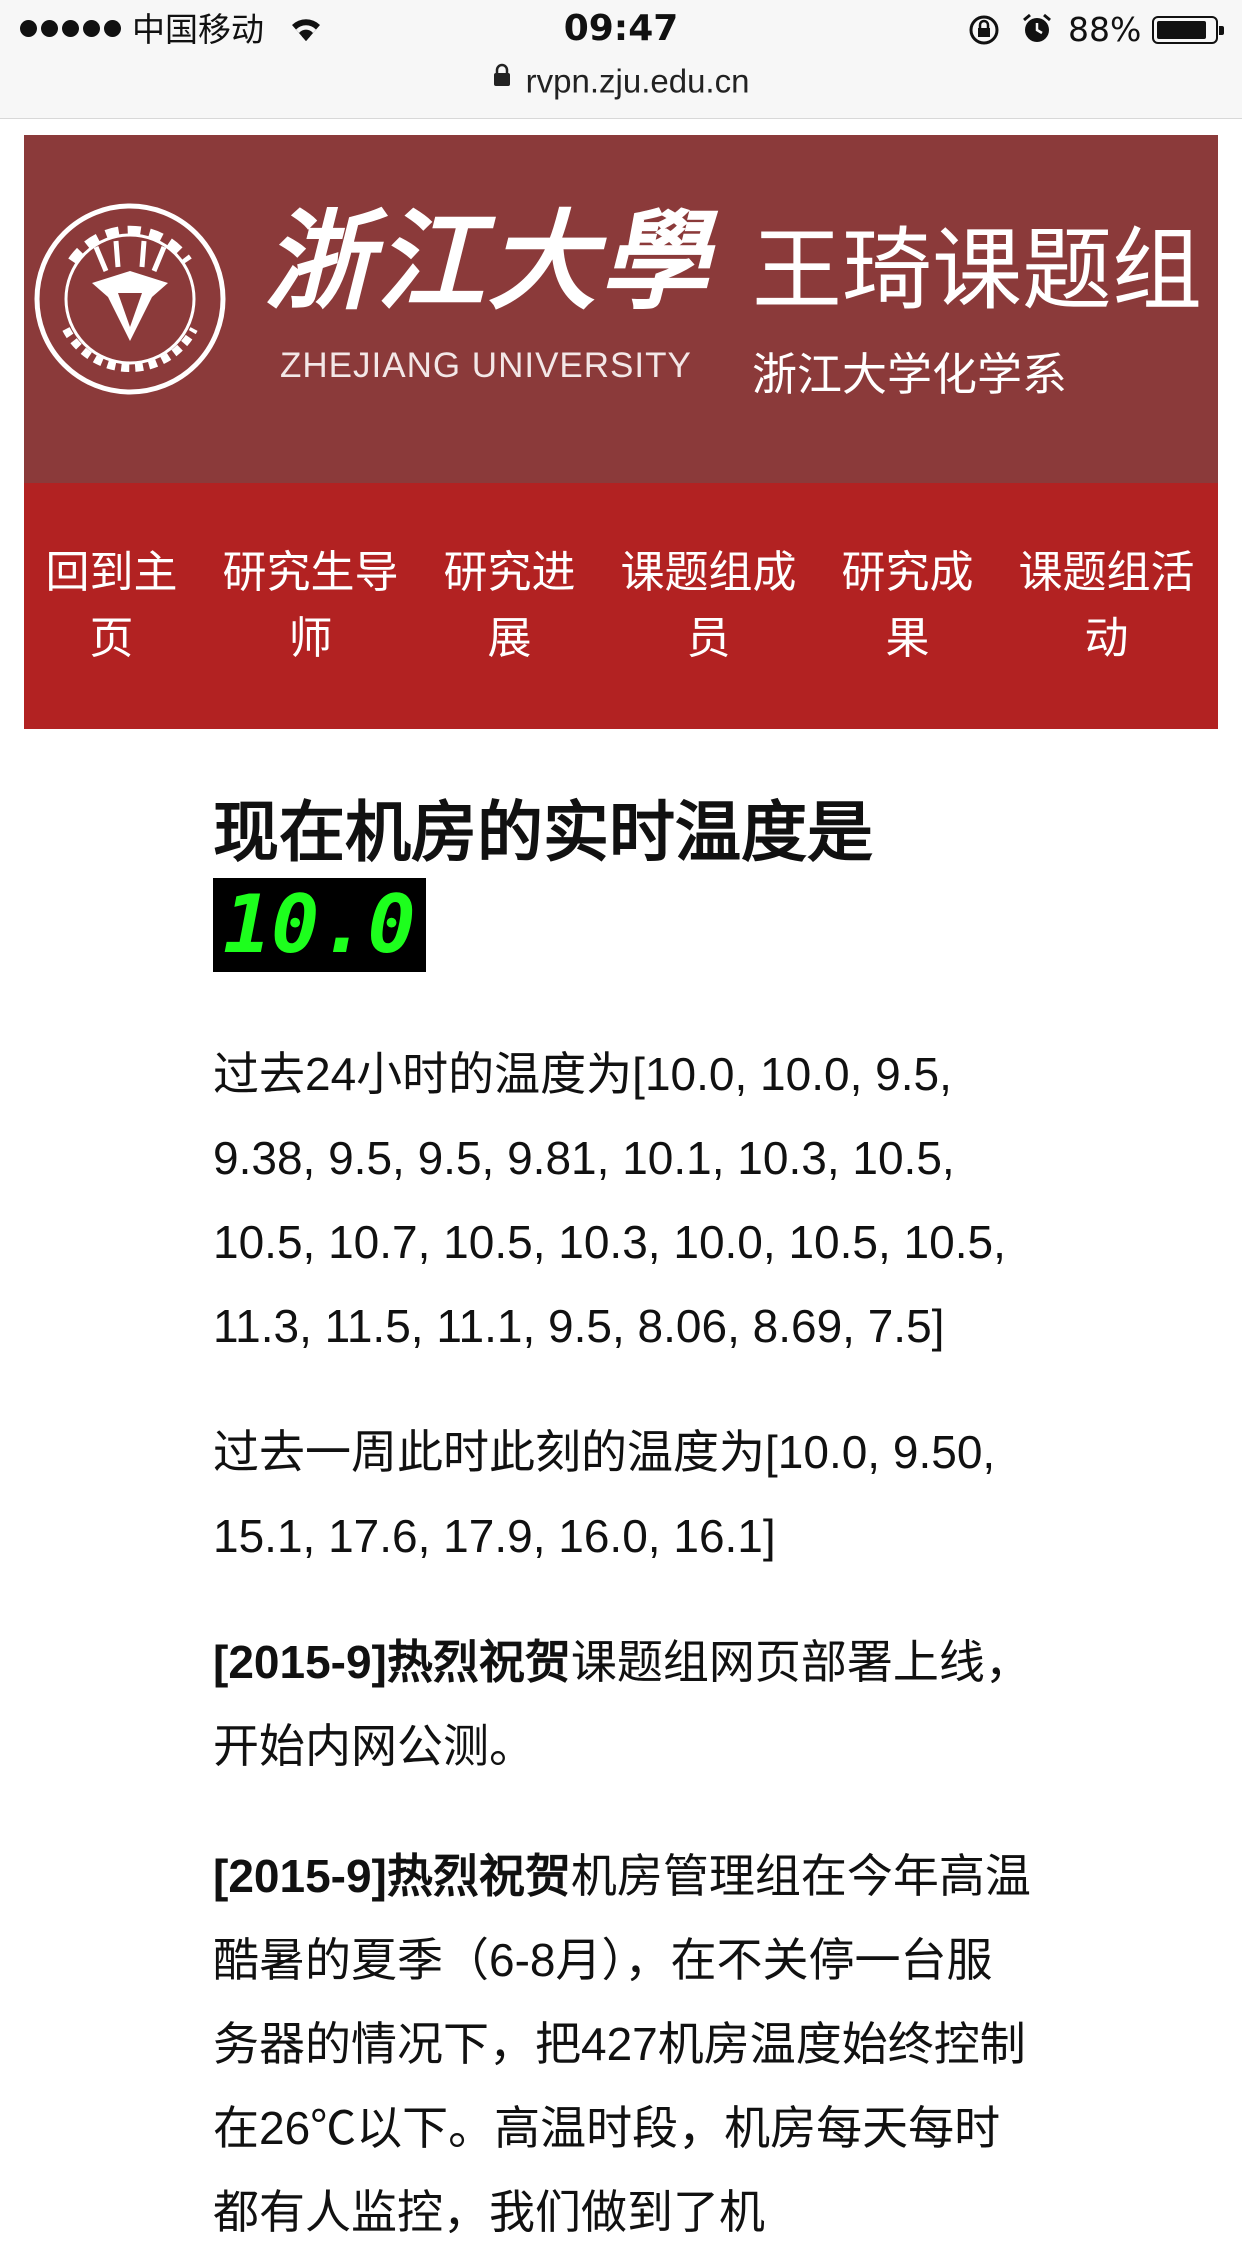 This screenshot has width=1242, height=2254. Describe the element at coordinates (623, 881) in the screenshot. I see `temperature-headline: 现在机房的实时温度是 10.0` at that location.